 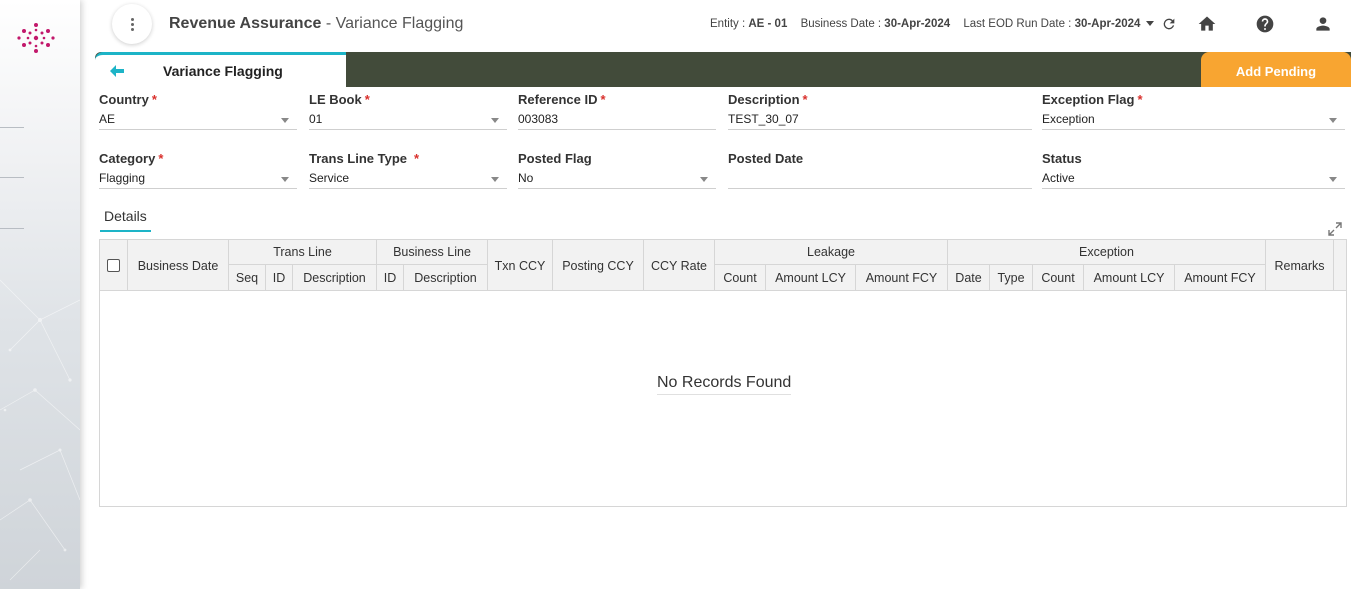 I want to click on country-label: Country, so click(x=124, y=99).